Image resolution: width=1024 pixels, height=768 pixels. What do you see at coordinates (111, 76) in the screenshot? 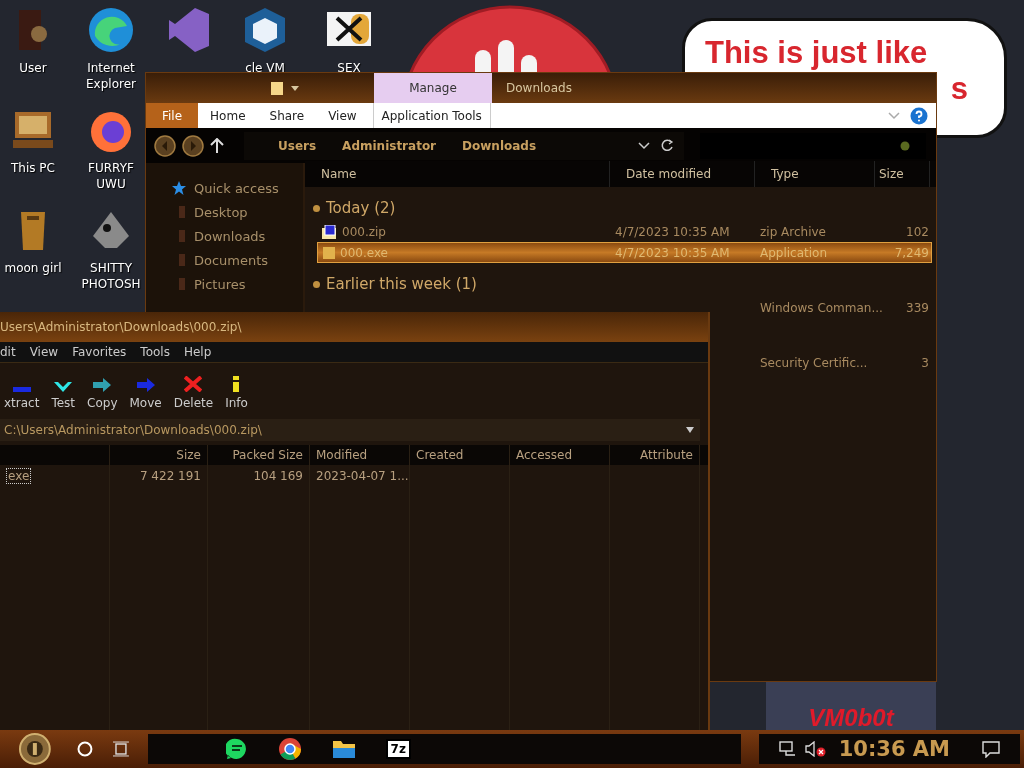
I see `icon-label: Internet Explorer` at bounding box center [111, 76].